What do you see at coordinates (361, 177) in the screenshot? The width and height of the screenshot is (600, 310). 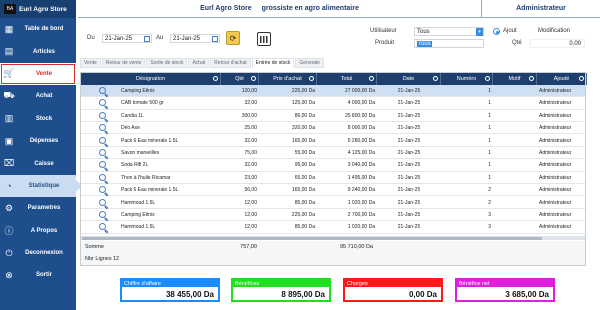 I see `table-cell: 1 495,00 Da` at bounding box center [361, 177].